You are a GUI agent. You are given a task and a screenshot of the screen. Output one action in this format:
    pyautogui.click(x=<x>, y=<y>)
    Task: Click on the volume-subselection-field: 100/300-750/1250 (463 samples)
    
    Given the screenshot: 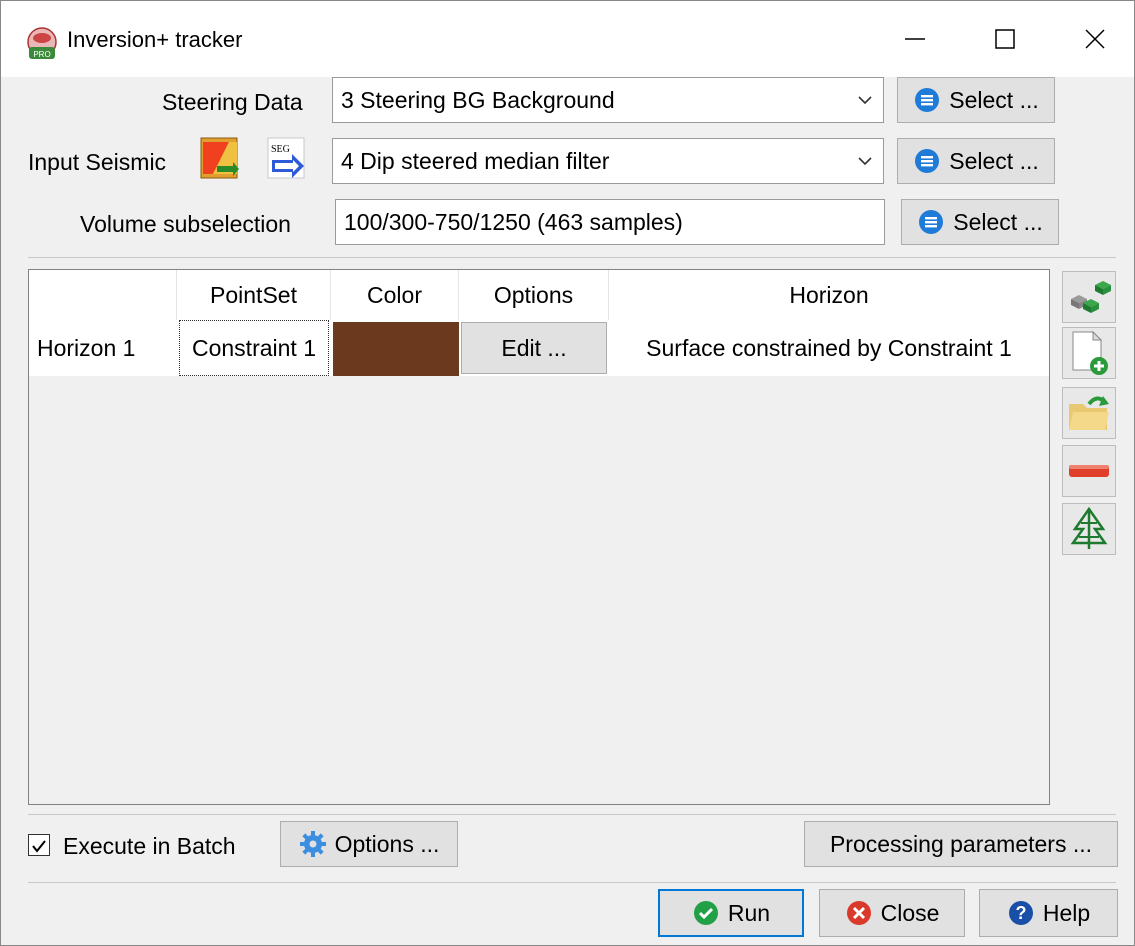 What is the action you would take?
    pyautogui.click(x=610, y=222)
    